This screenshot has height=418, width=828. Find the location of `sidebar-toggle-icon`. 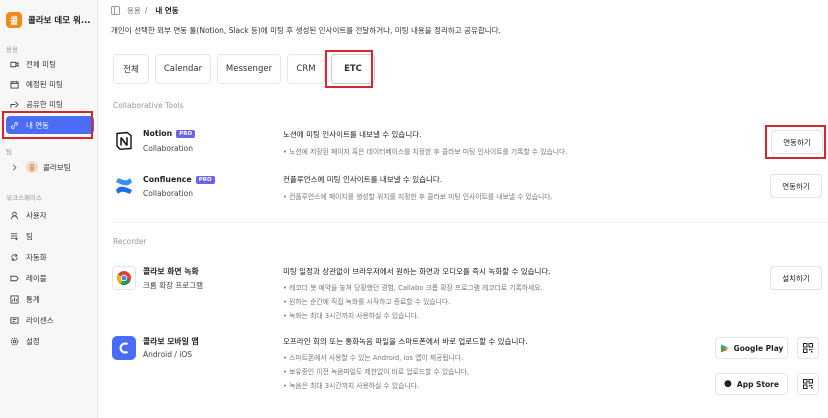

sidebar-toggle-icon is located at coordinates (115, 10).